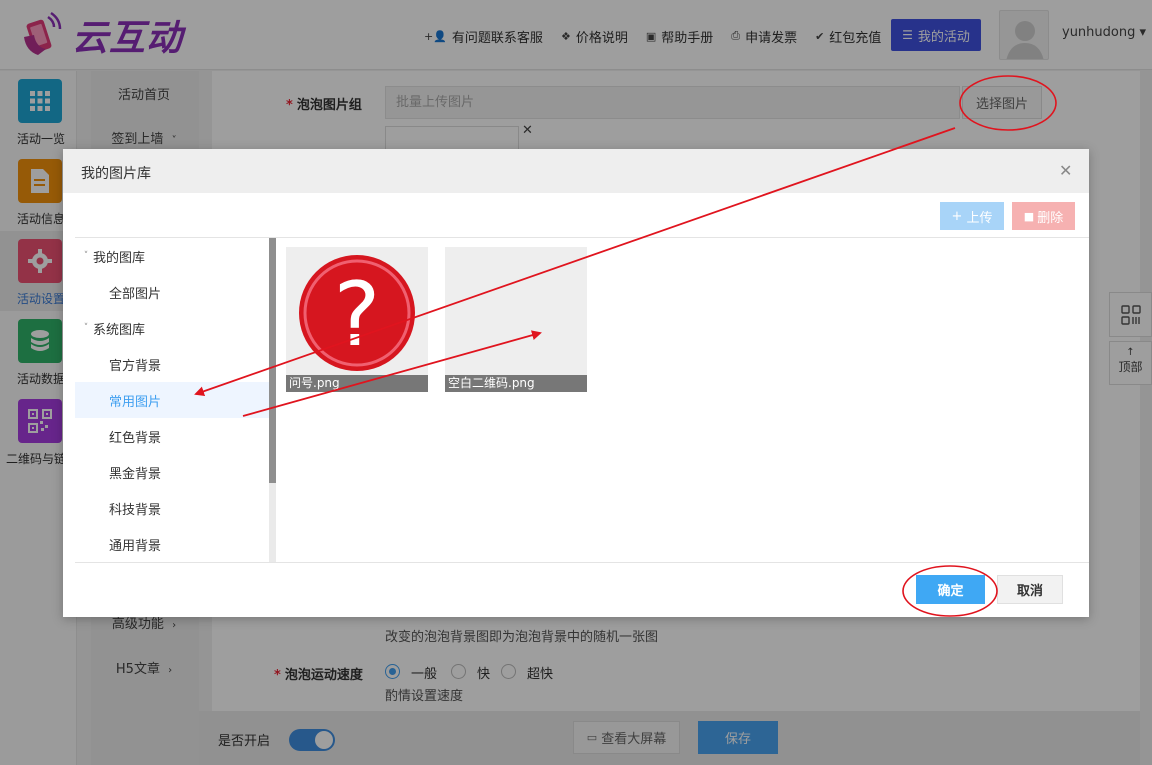  I want to click on tree-item-common-images: 常用图片, so click(172, 400).